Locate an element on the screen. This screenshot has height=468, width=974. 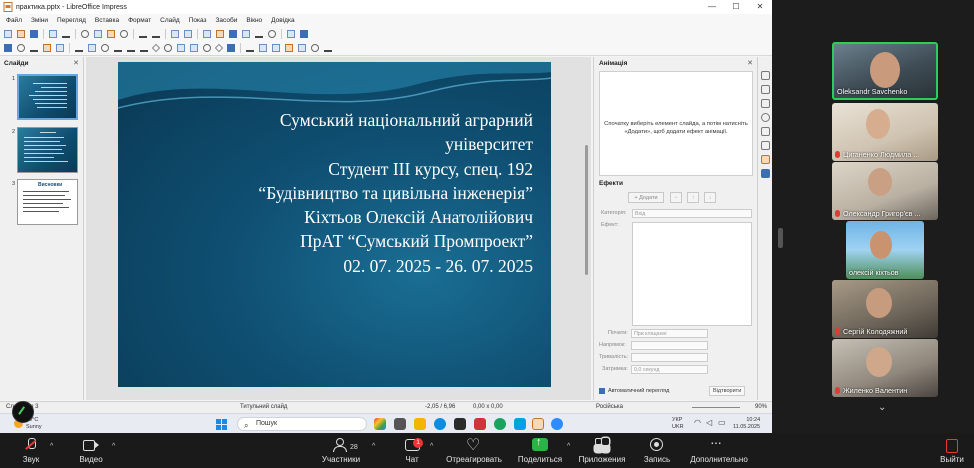
curve-icon is located at coordinates (131, 48).